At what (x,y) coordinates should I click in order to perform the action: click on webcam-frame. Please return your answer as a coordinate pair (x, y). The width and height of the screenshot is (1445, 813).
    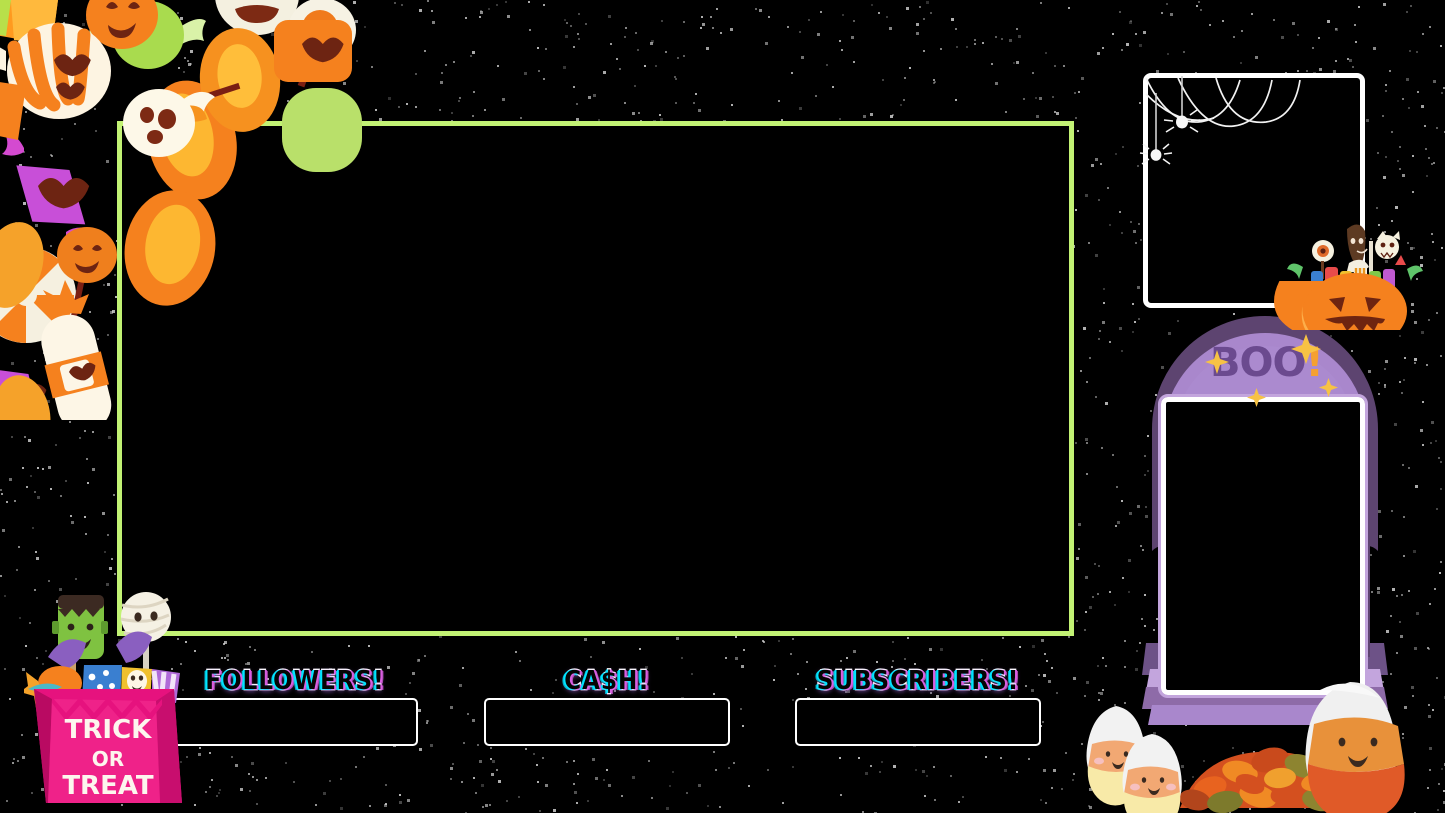
    Looking at the image, I should click on (1254, 190).